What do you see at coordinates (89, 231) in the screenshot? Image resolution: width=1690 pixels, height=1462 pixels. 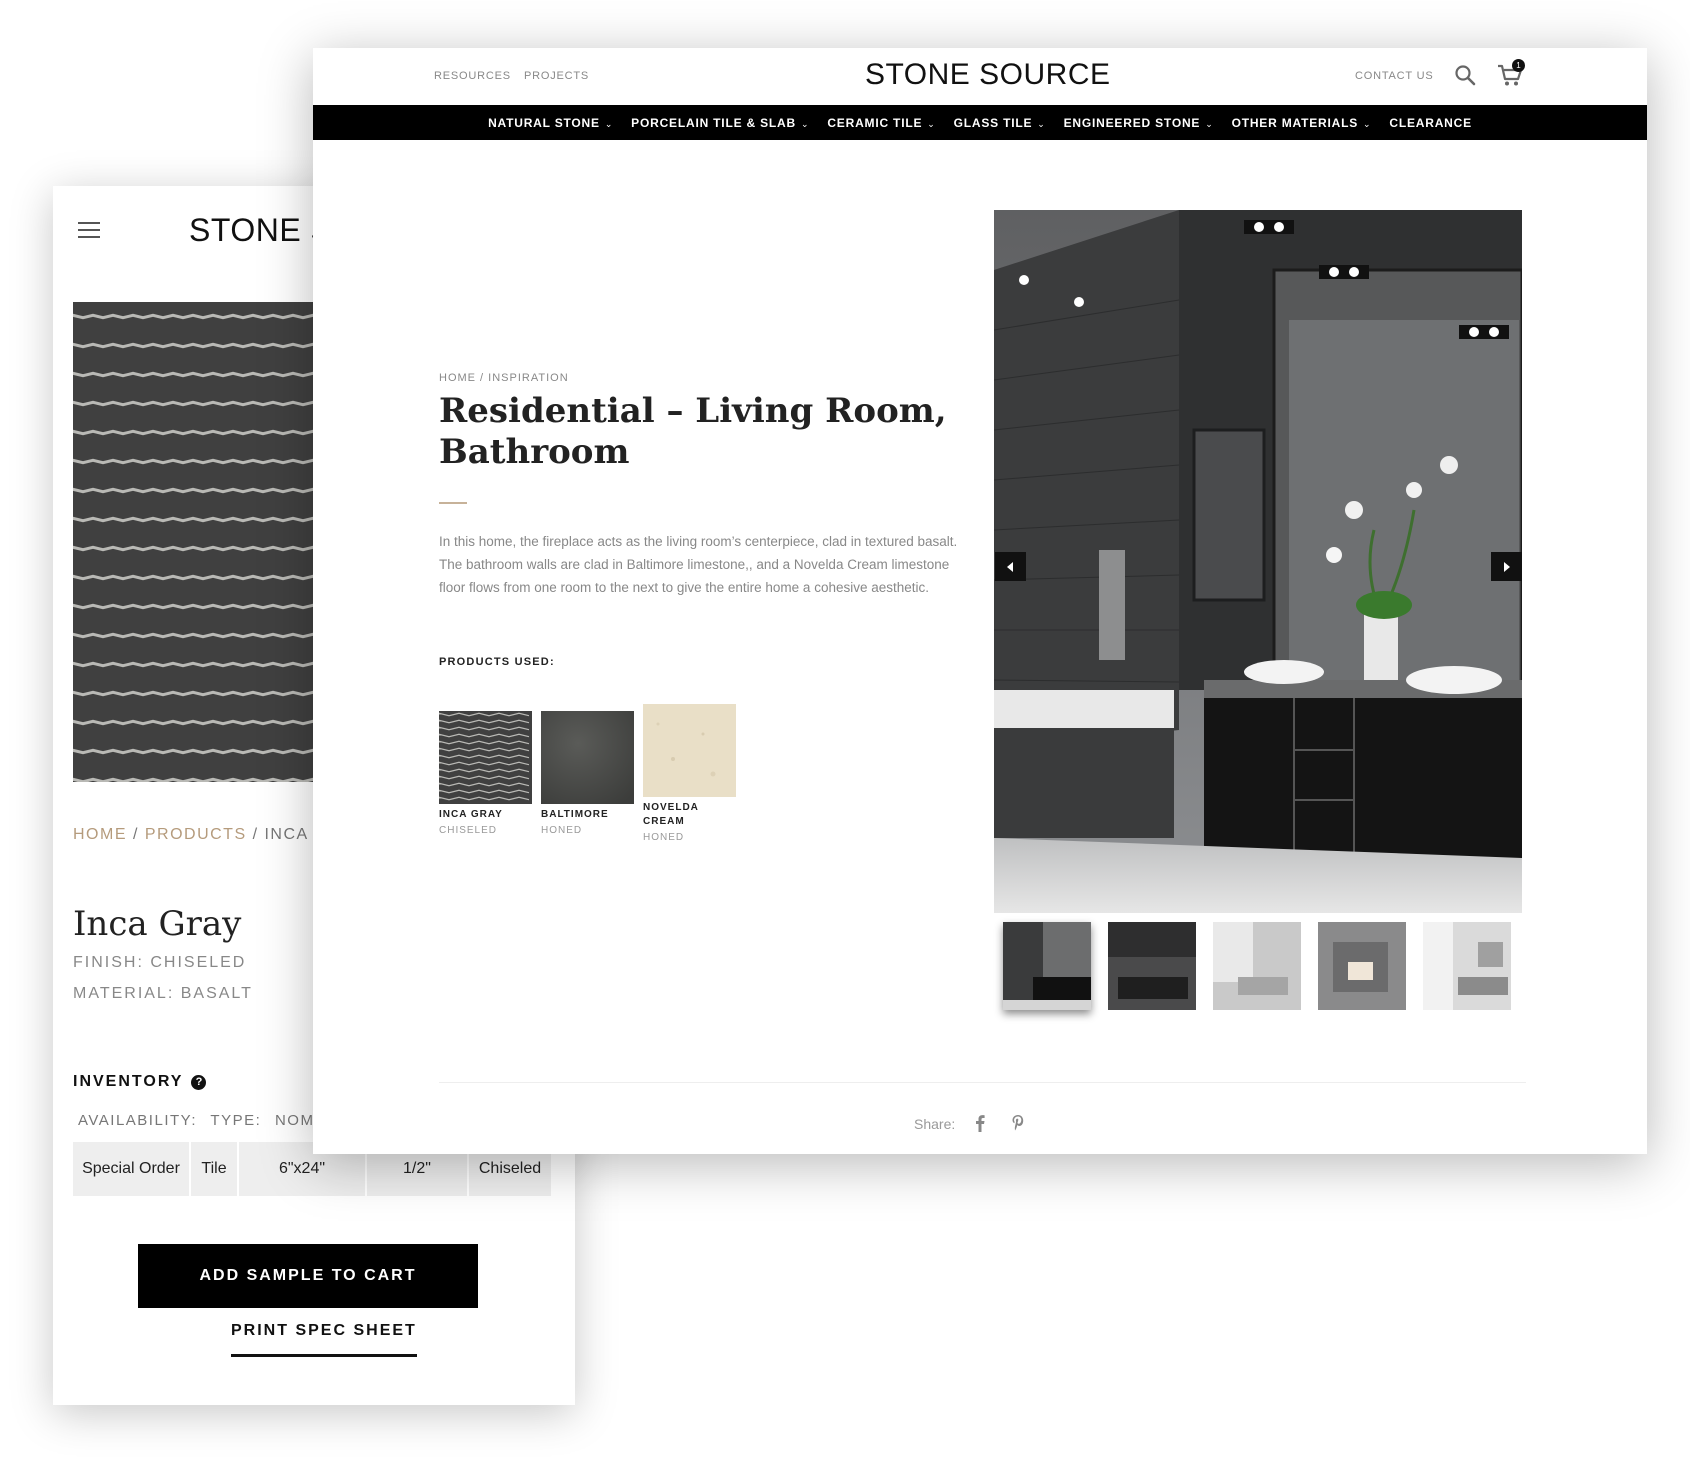 I see `hamburger-menu-icon` at bounding box center [89, 231].